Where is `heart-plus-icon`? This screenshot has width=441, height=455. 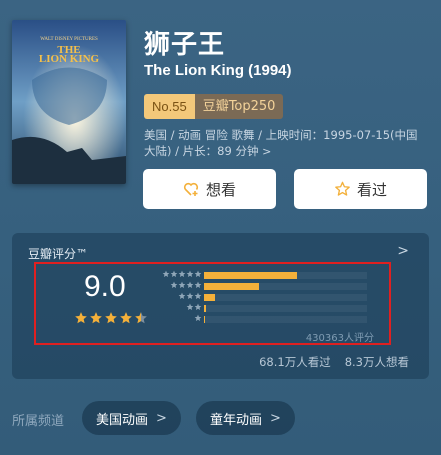
heart-plus-icon is located at coordinates (191, 189).